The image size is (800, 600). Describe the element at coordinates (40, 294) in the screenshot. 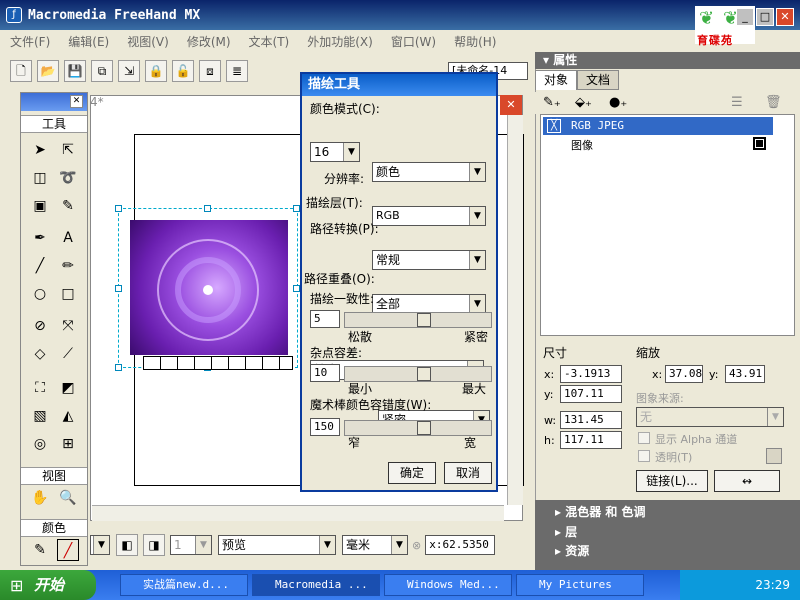

I see `ellipse-tool-icon: ○` at that location.